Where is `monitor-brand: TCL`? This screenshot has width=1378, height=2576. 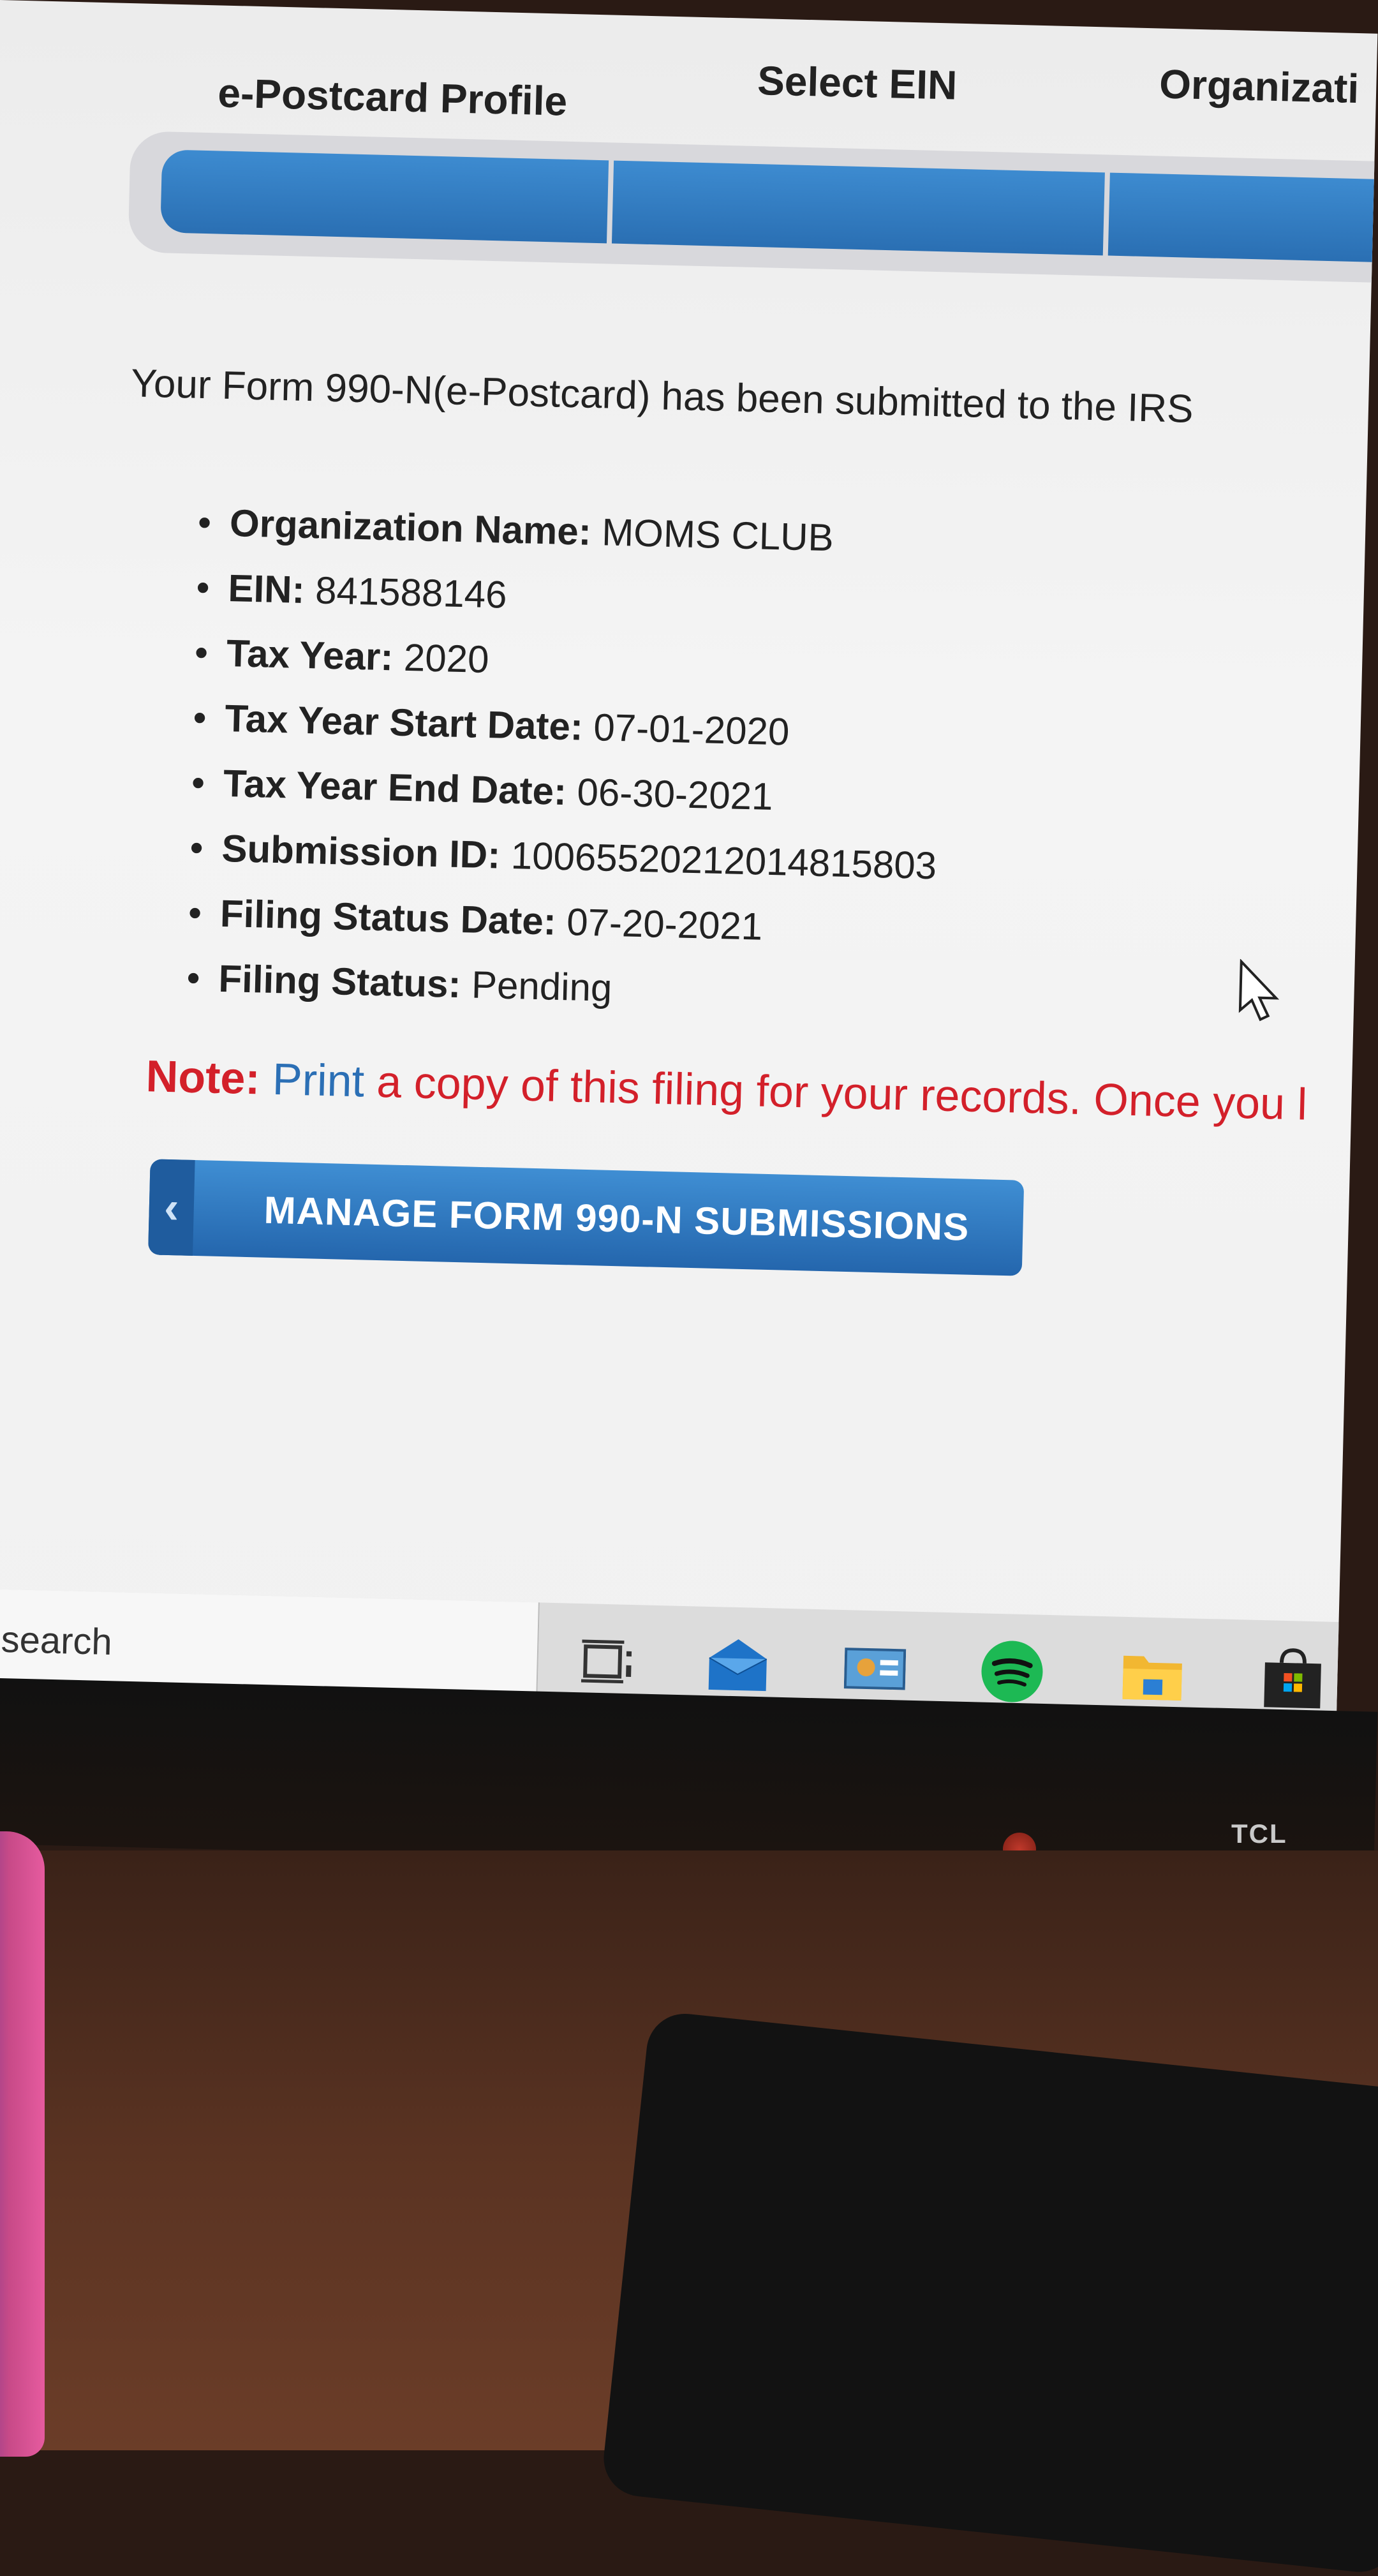 monitor-brand: TCL is located at coordinates (1259, 1834).